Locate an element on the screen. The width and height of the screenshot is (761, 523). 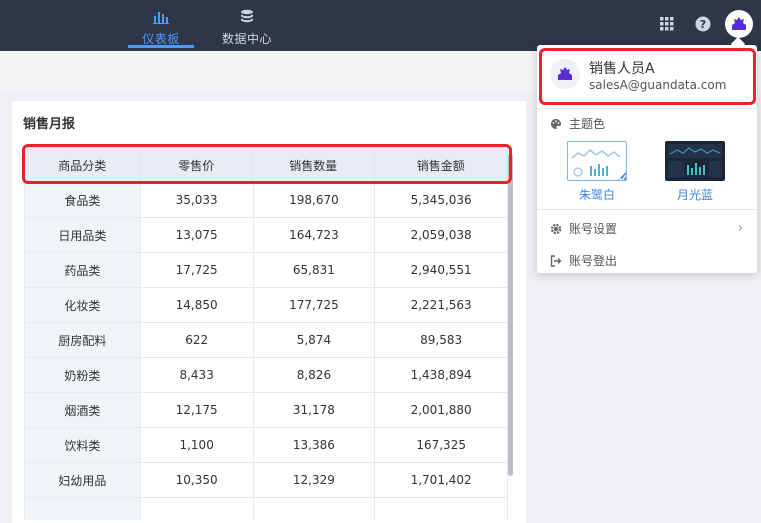
table-cell: 12,175 is located at coordinates (197, 410).